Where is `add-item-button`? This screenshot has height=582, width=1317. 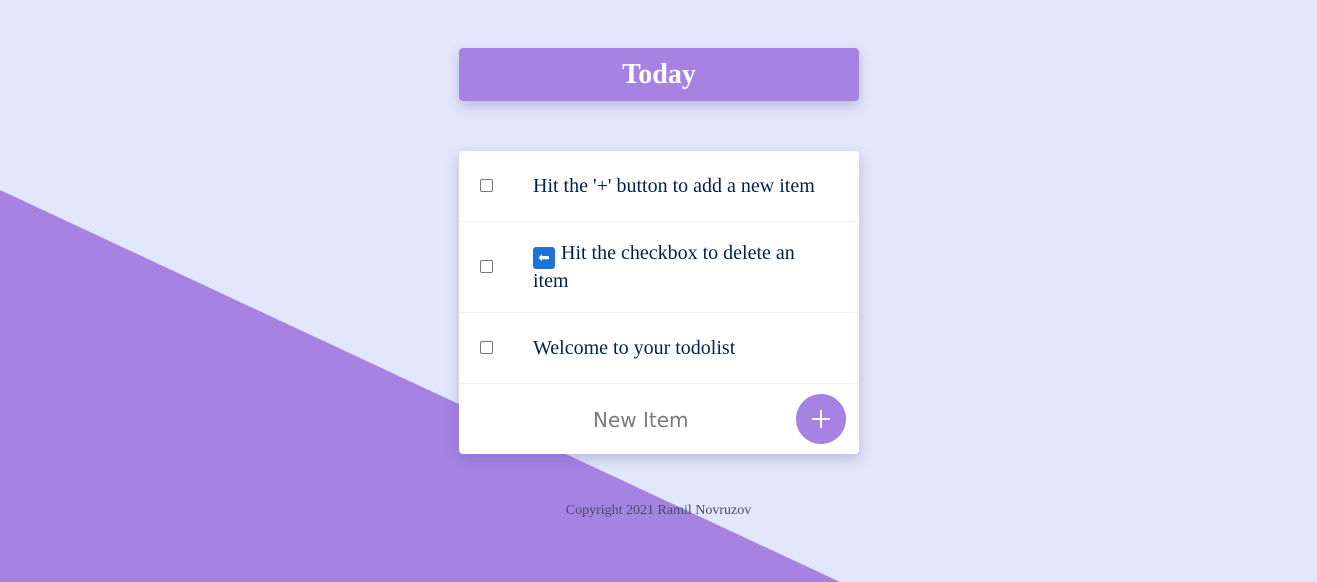
add-item-button is located at coordinates (821, 419).